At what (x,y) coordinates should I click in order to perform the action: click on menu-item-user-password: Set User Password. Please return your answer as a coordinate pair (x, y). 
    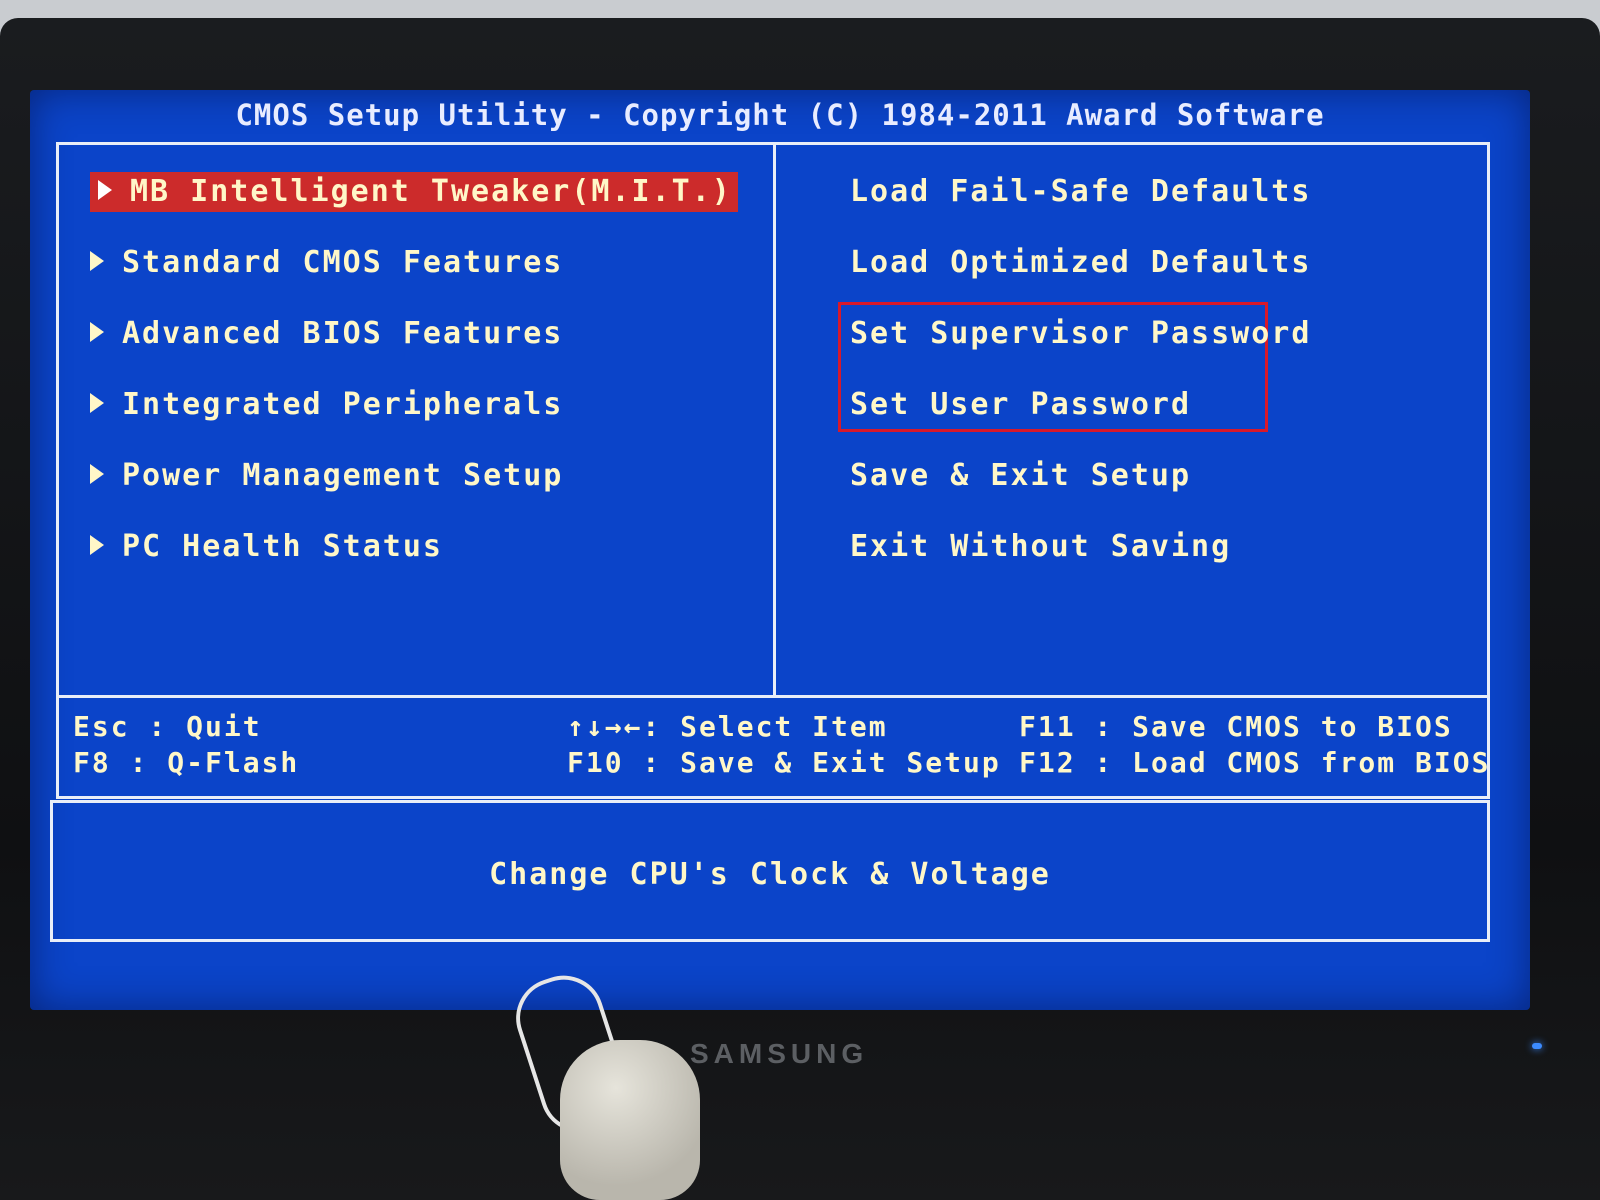
    Looking at the image, I should click on (1080, 420).